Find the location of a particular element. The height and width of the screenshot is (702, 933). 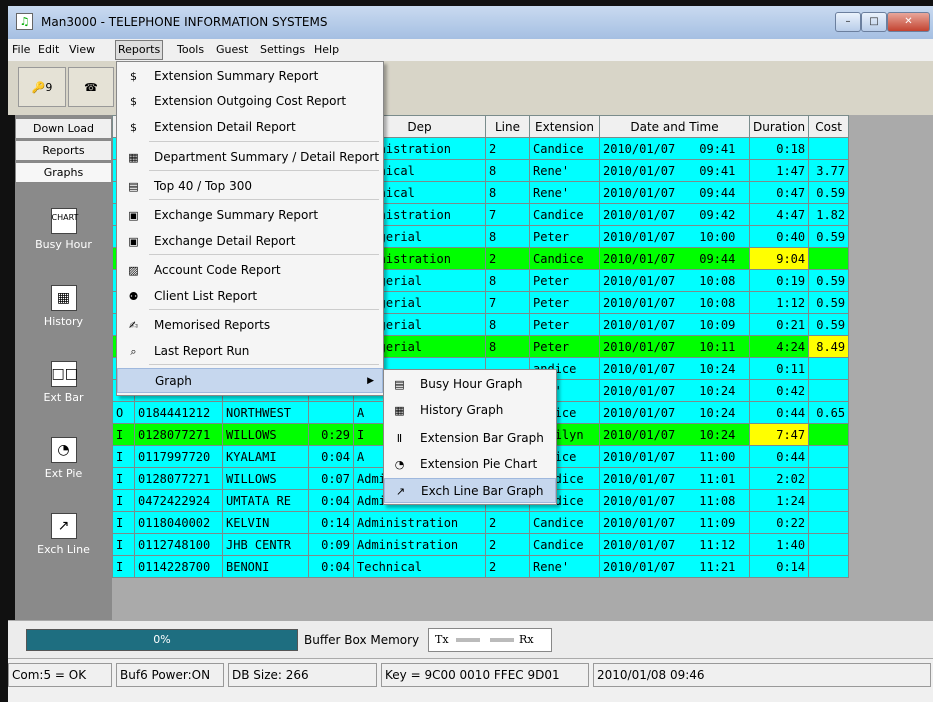

ext-bar-button: □□ Ext Bar is located at coordinates (63, 382).